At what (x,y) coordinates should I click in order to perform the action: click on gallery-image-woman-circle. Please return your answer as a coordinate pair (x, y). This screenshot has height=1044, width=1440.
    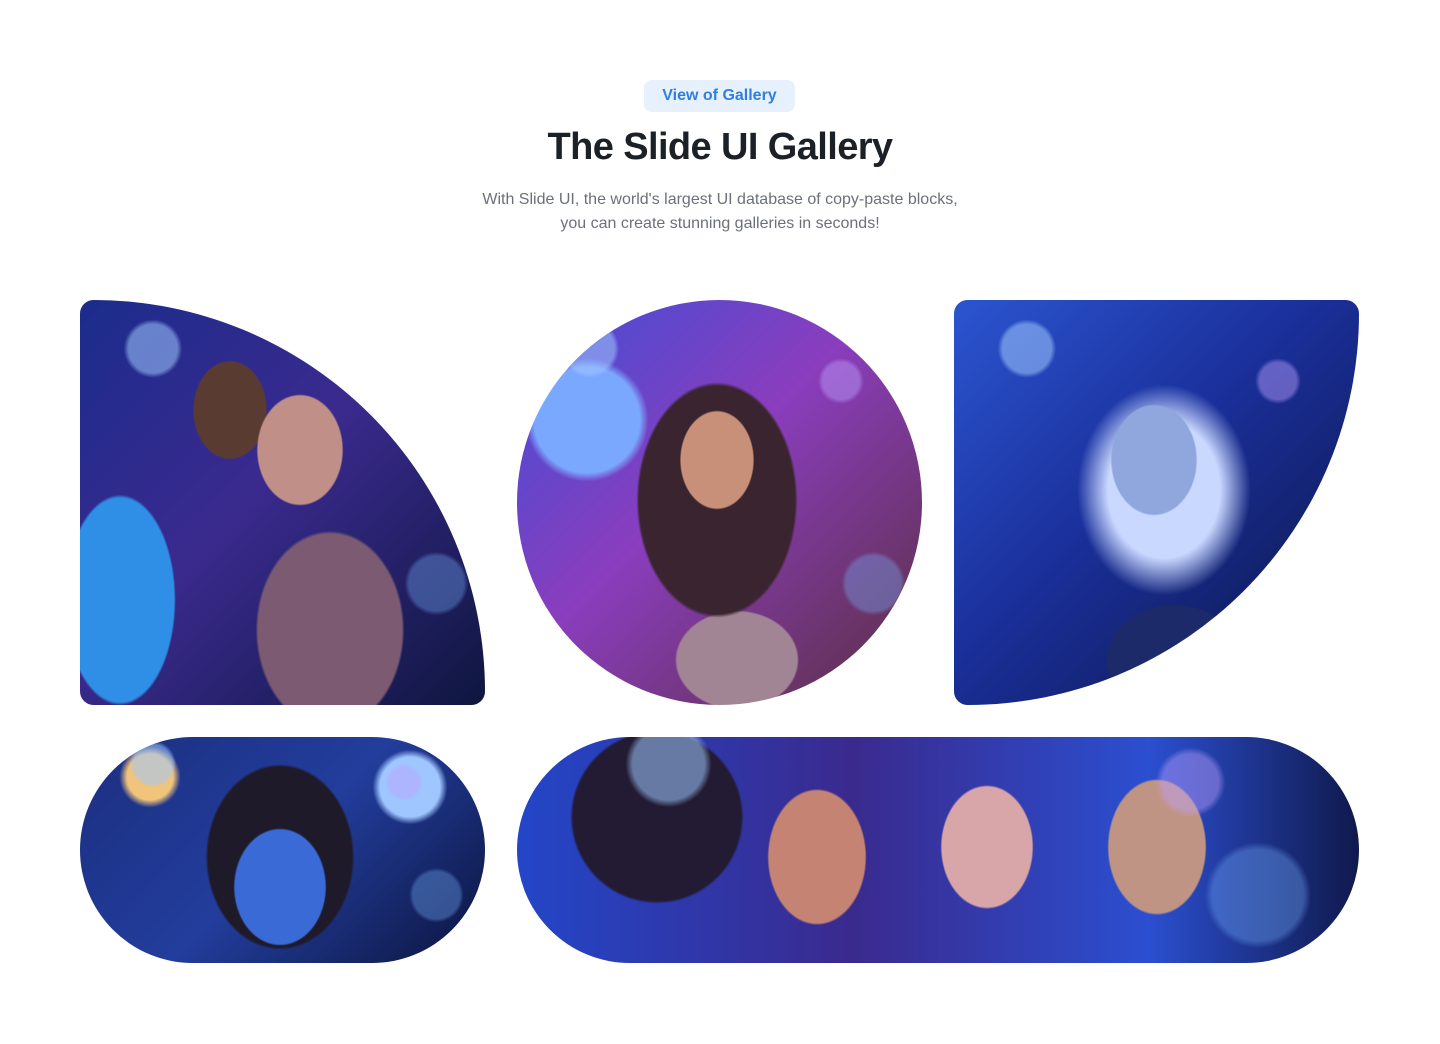
    Looking at the image, I should click on (719, 502).